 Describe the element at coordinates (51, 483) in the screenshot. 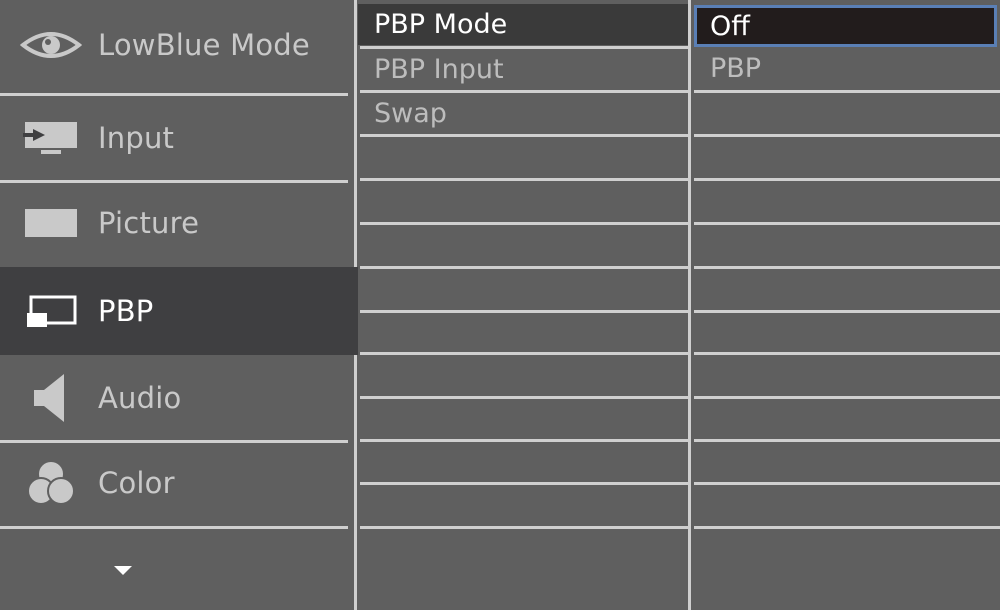

I see `color-icon` at that location.